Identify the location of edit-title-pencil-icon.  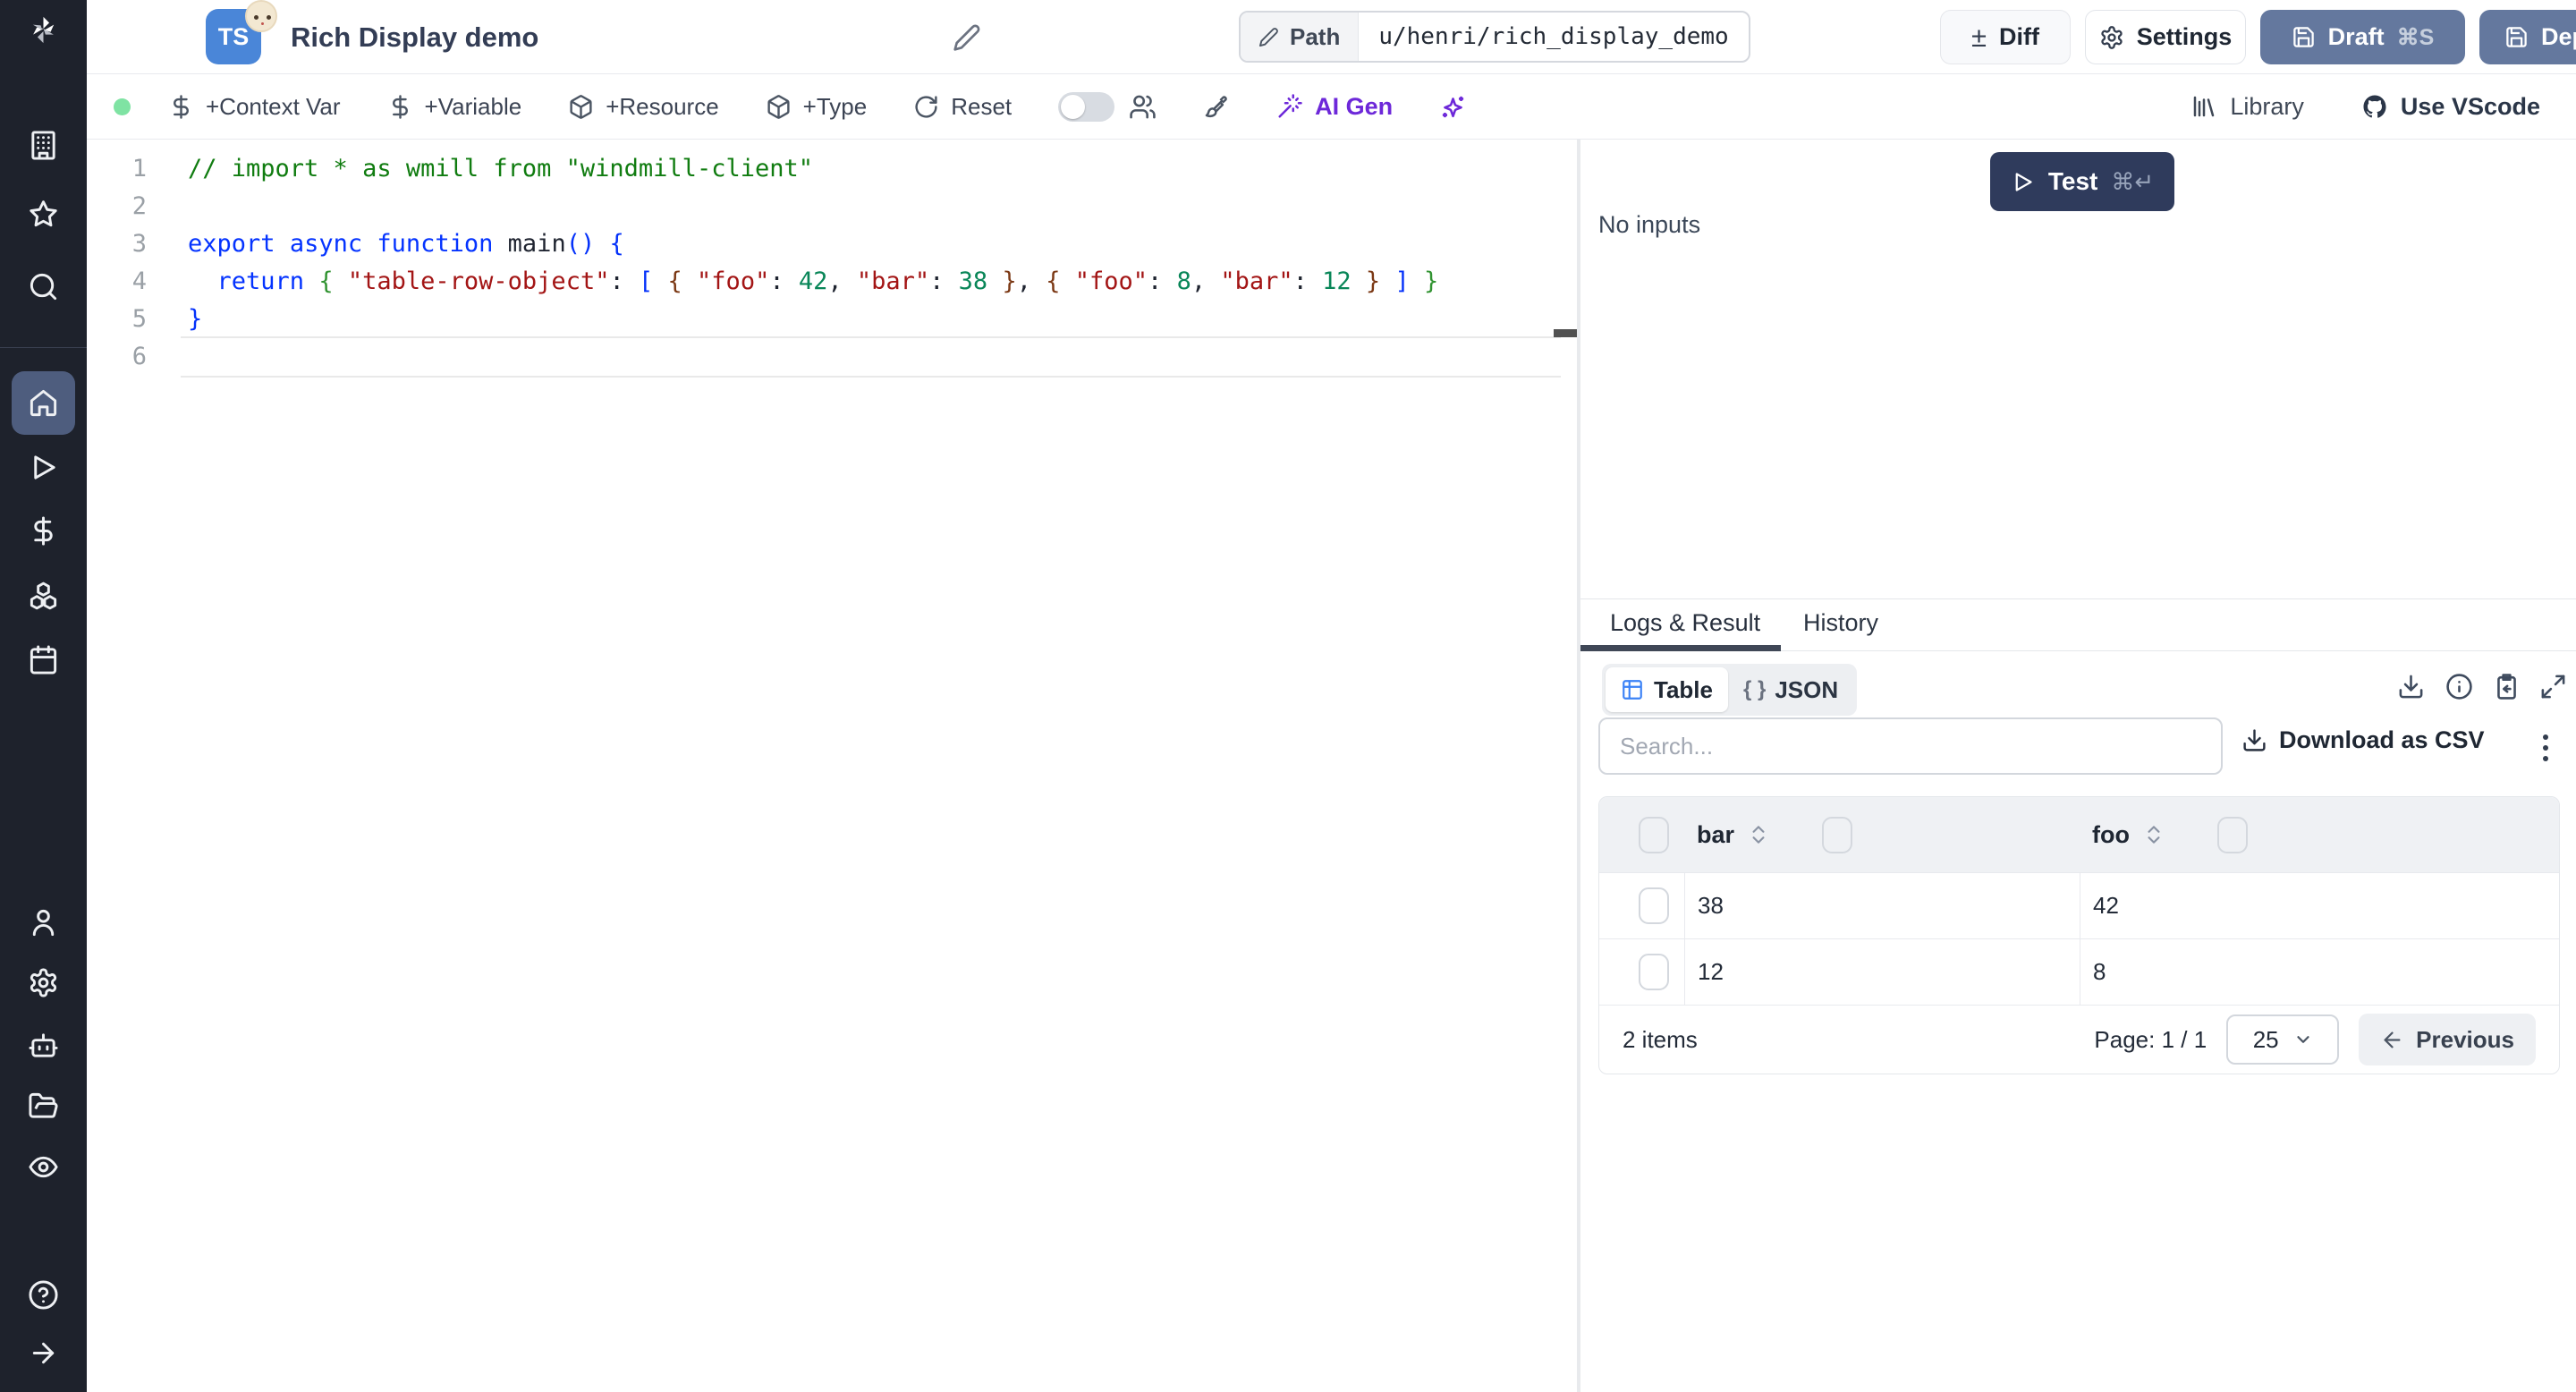
(967, 37).